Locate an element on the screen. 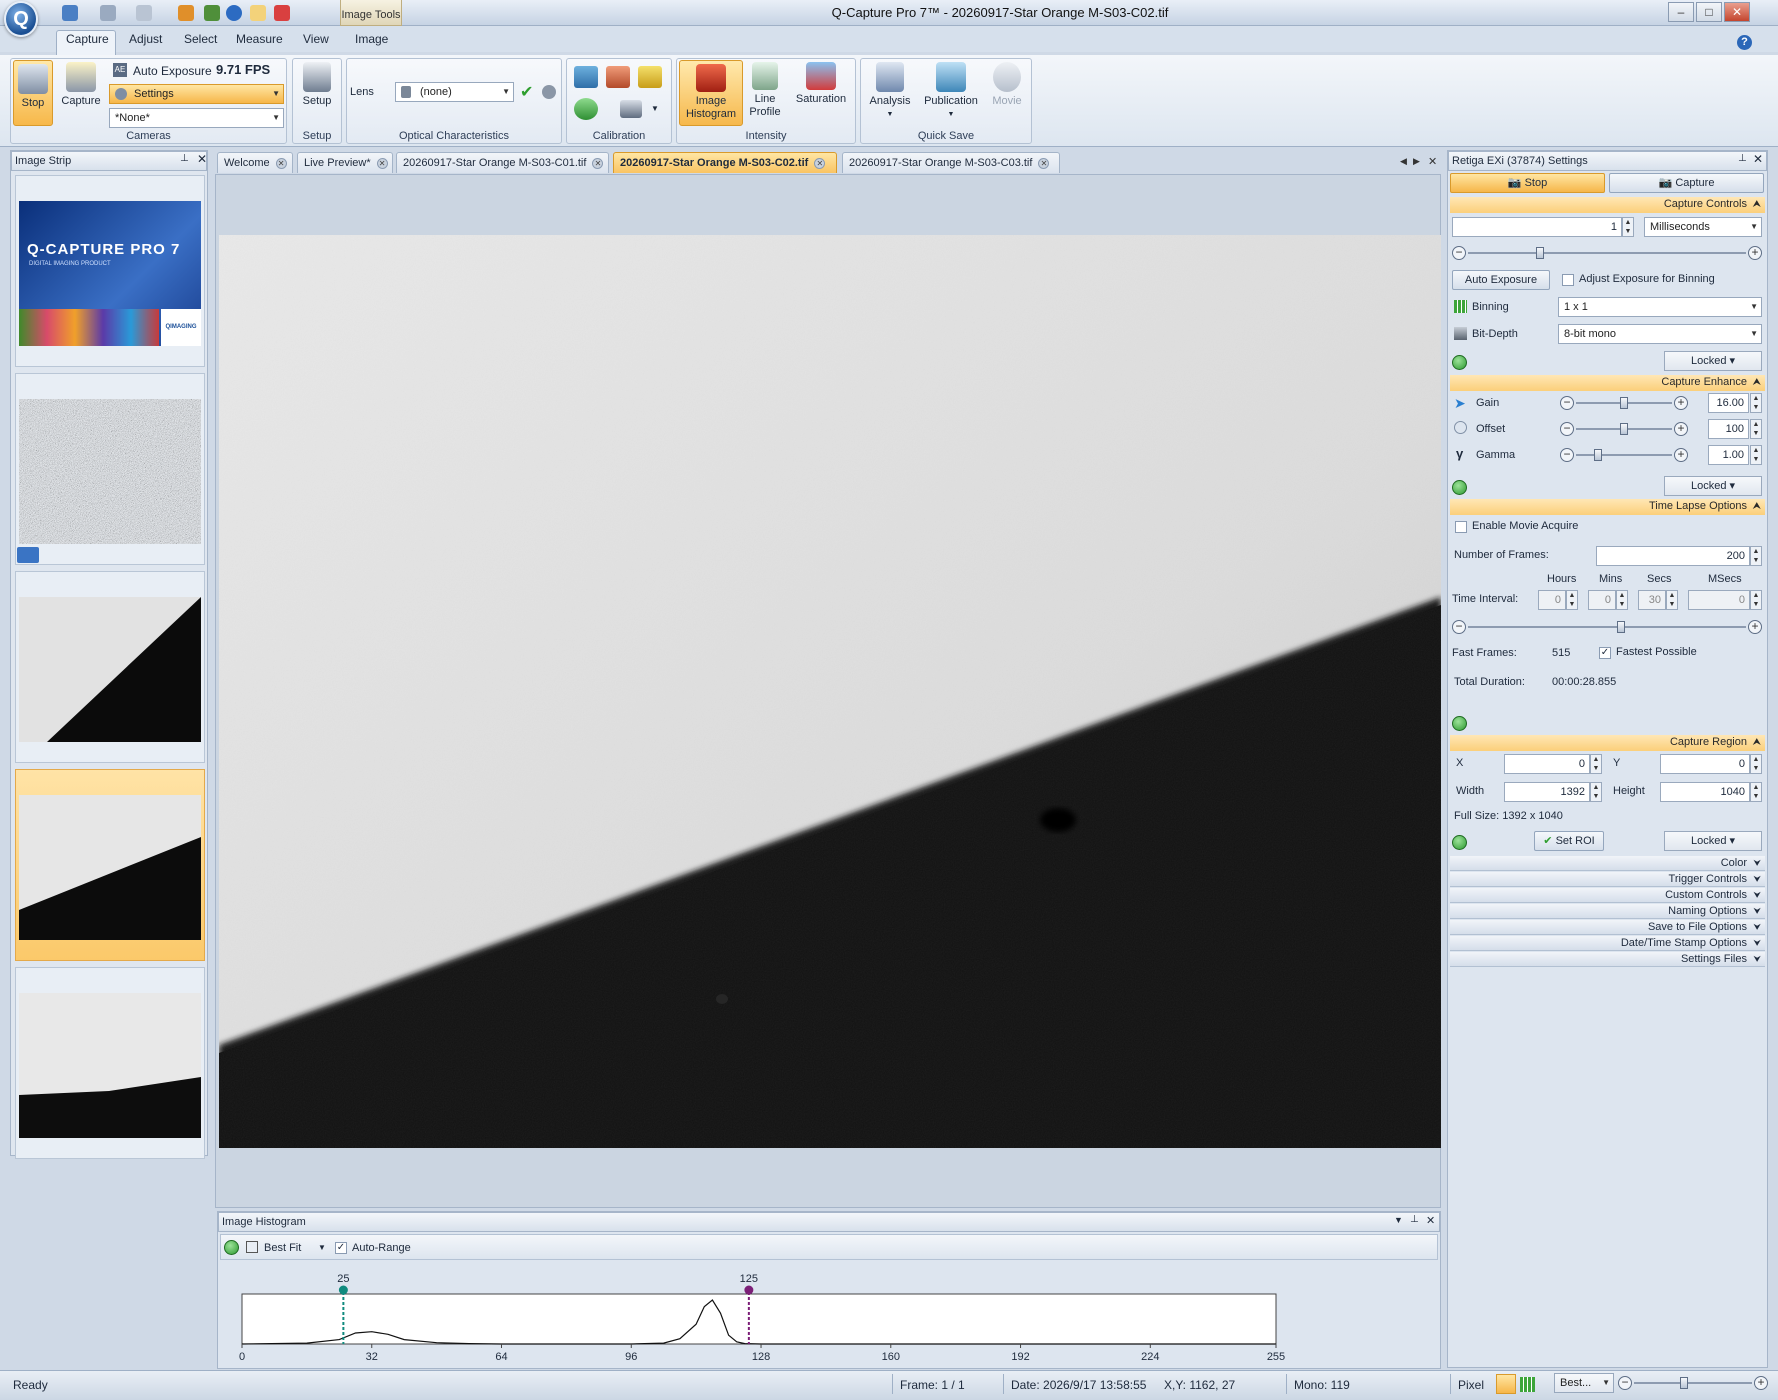  thumbnail-live-preview is located at coordinates (110, 469).